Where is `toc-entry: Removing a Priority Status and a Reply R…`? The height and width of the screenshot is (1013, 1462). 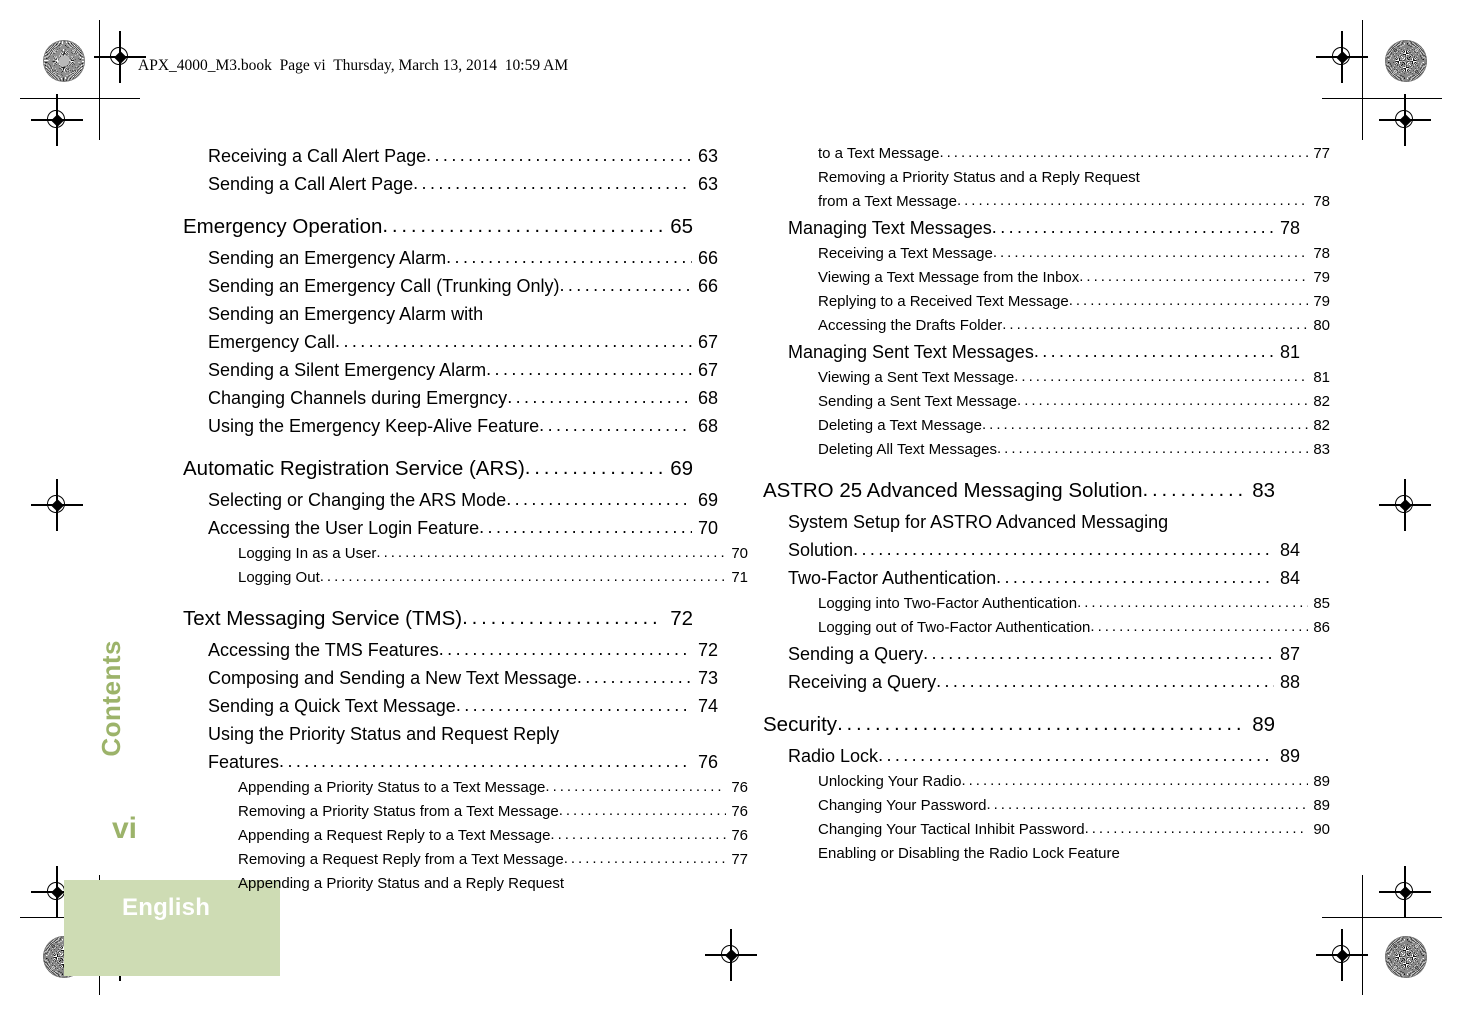 toc-entry: Removing a Priority Status and a Reply R… is located at coordinates (1074, 178).